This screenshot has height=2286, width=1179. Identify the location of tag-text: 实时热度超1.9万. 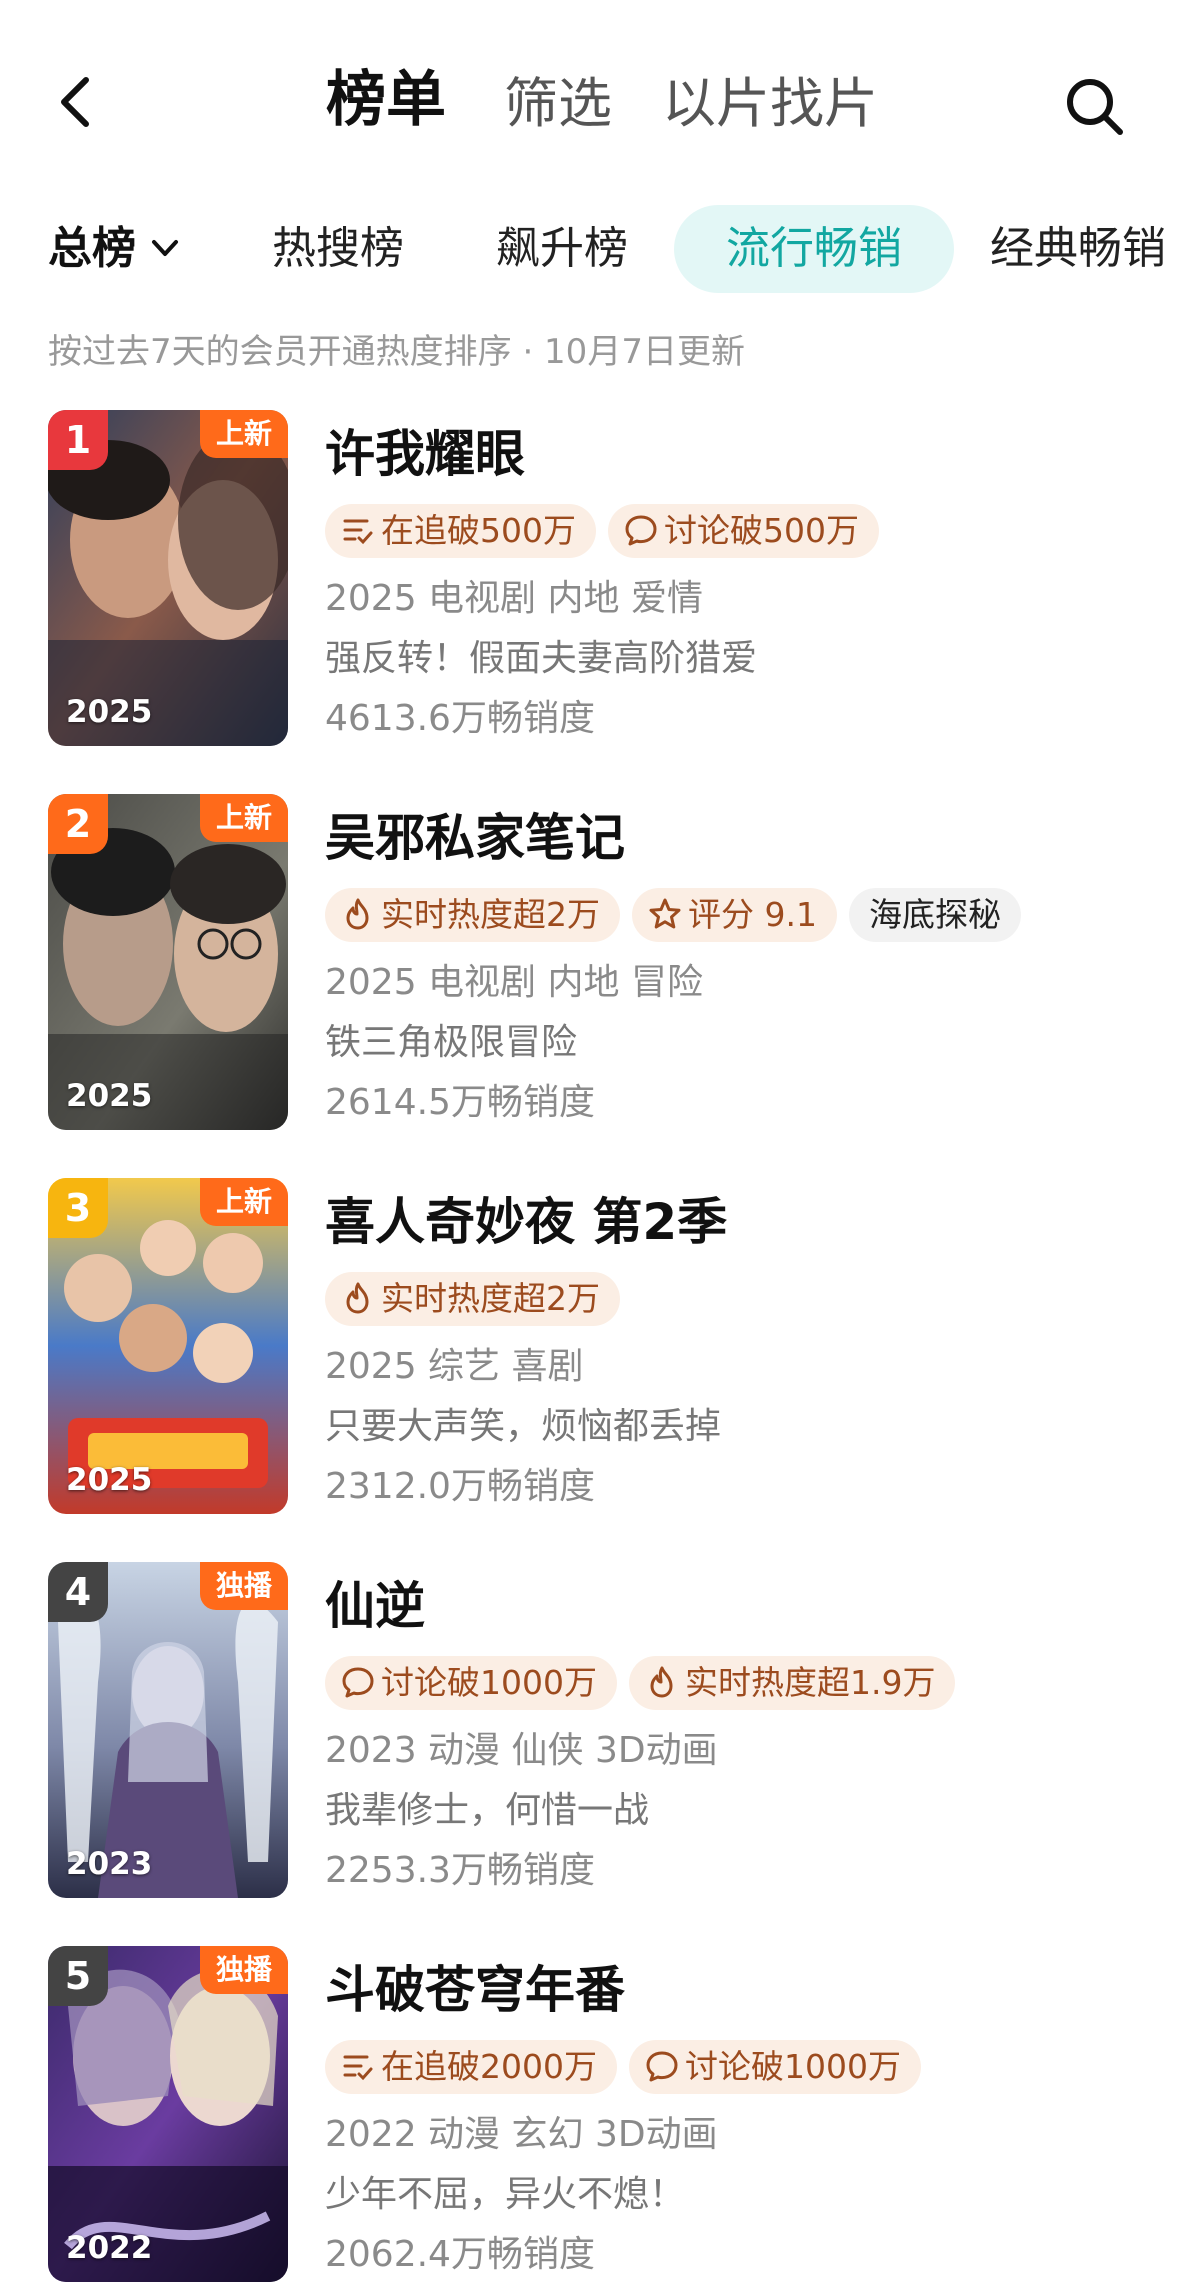
(810, 1682).